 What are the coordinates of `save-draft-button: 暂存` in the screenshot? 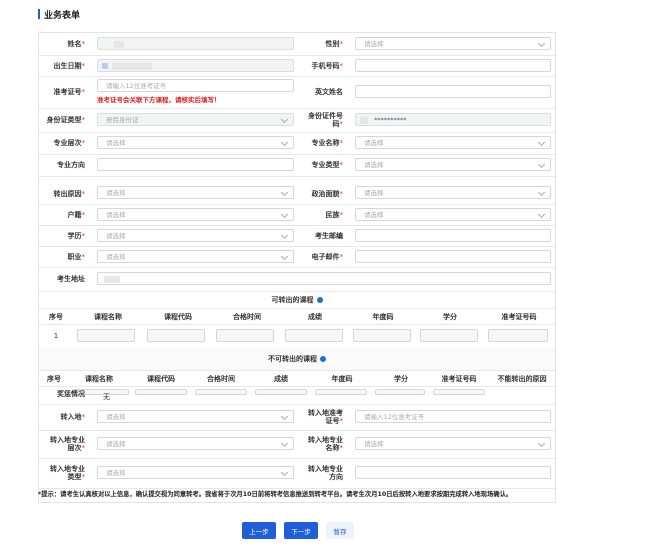 It's located at (340, 530).